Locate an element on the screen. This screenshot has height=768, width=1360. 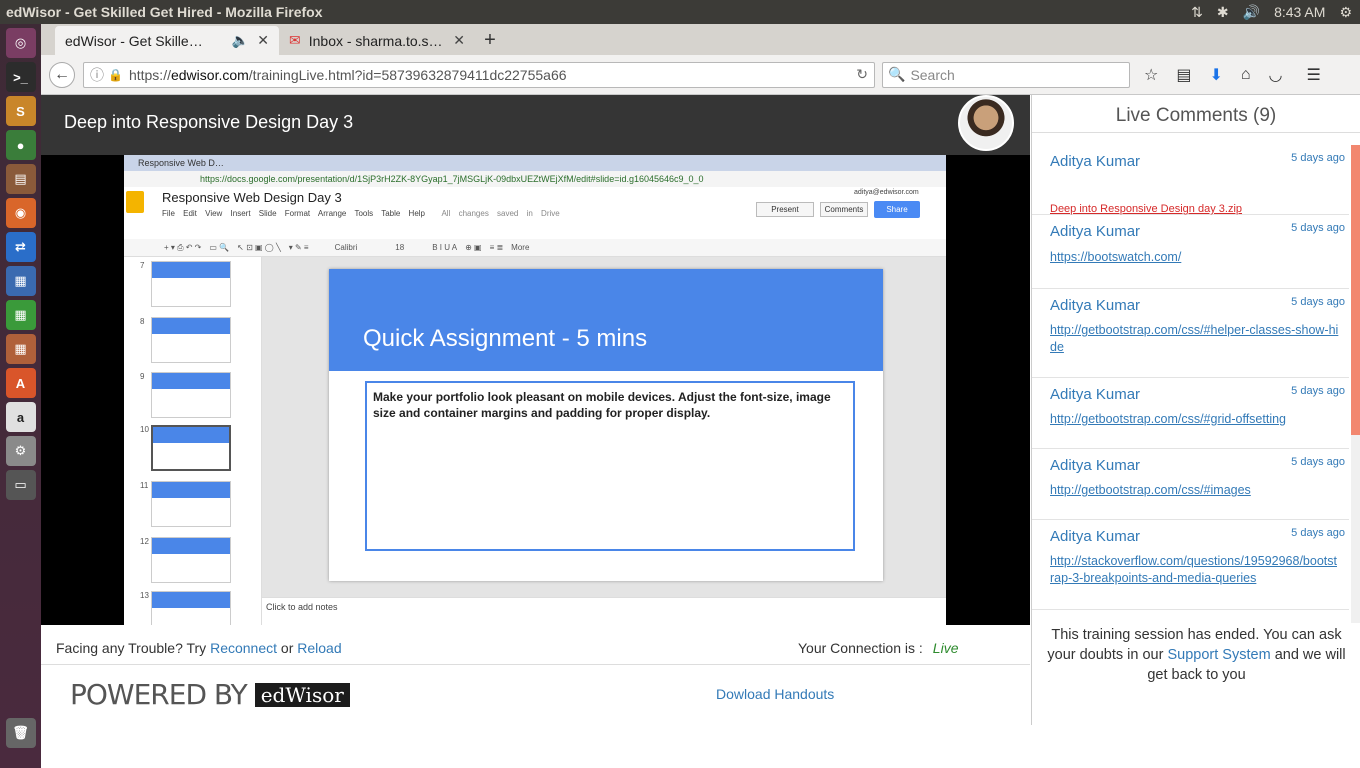
speaker-notes: Click to add notes is located at coordinates (604, 611).